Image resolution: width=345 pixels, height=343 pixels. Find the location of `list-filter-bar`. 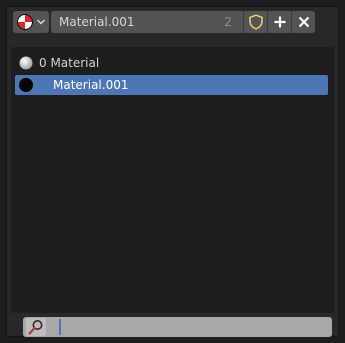

list-filter-bar is located at coordinates (177, 327).